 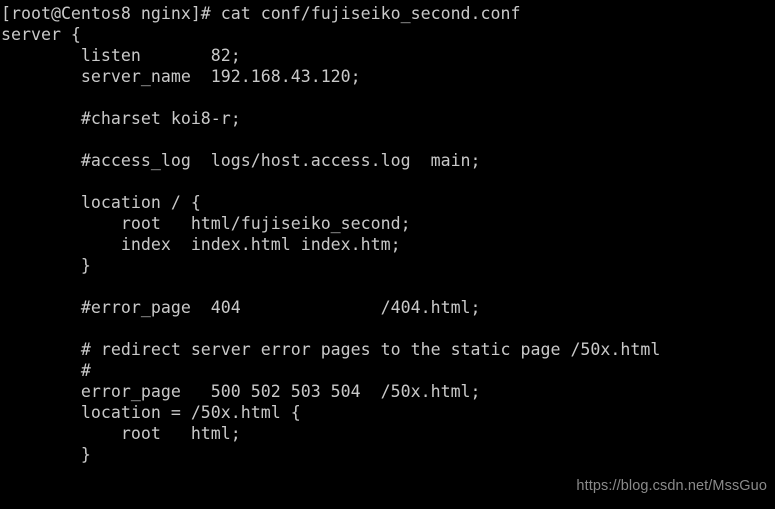 What do you see at coordinates (241, 307) in the screenshot?
I see `terminal-line: #error_page 404 /404.html;` at bounding box center [241, 307].